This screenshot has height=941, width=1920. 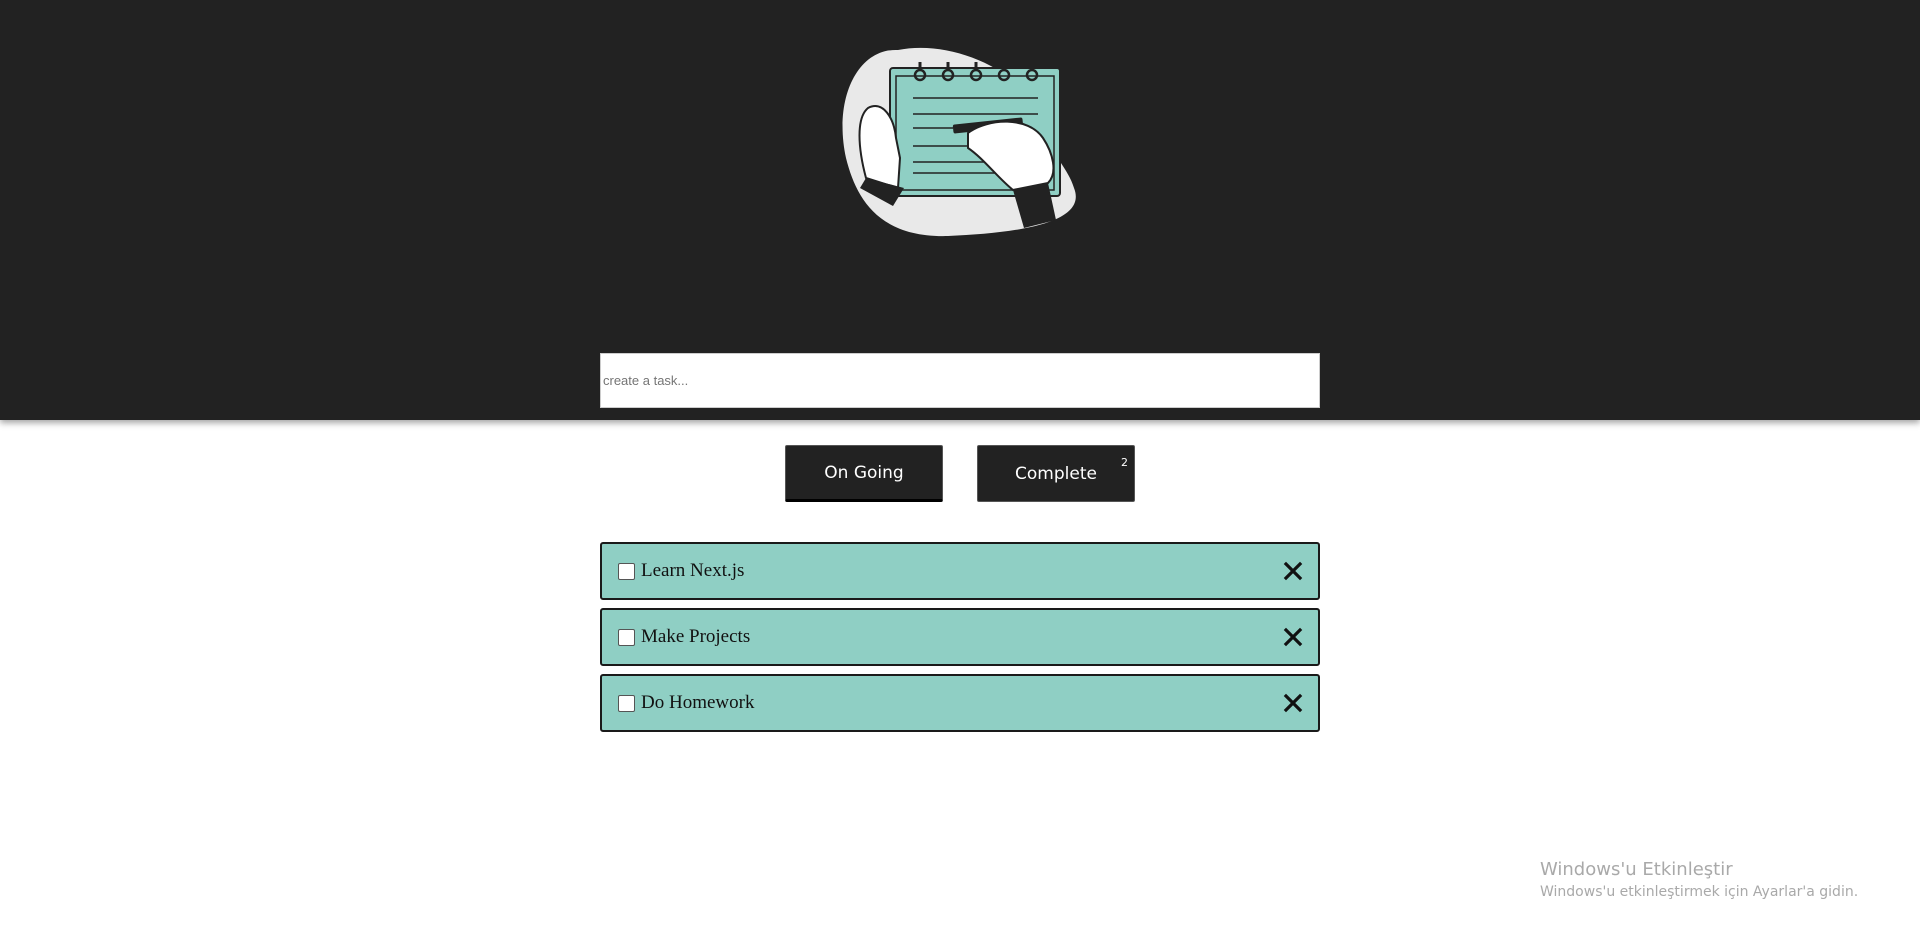 I want to click on todo-text: Learn Next.js, so click(x=693, y=570).